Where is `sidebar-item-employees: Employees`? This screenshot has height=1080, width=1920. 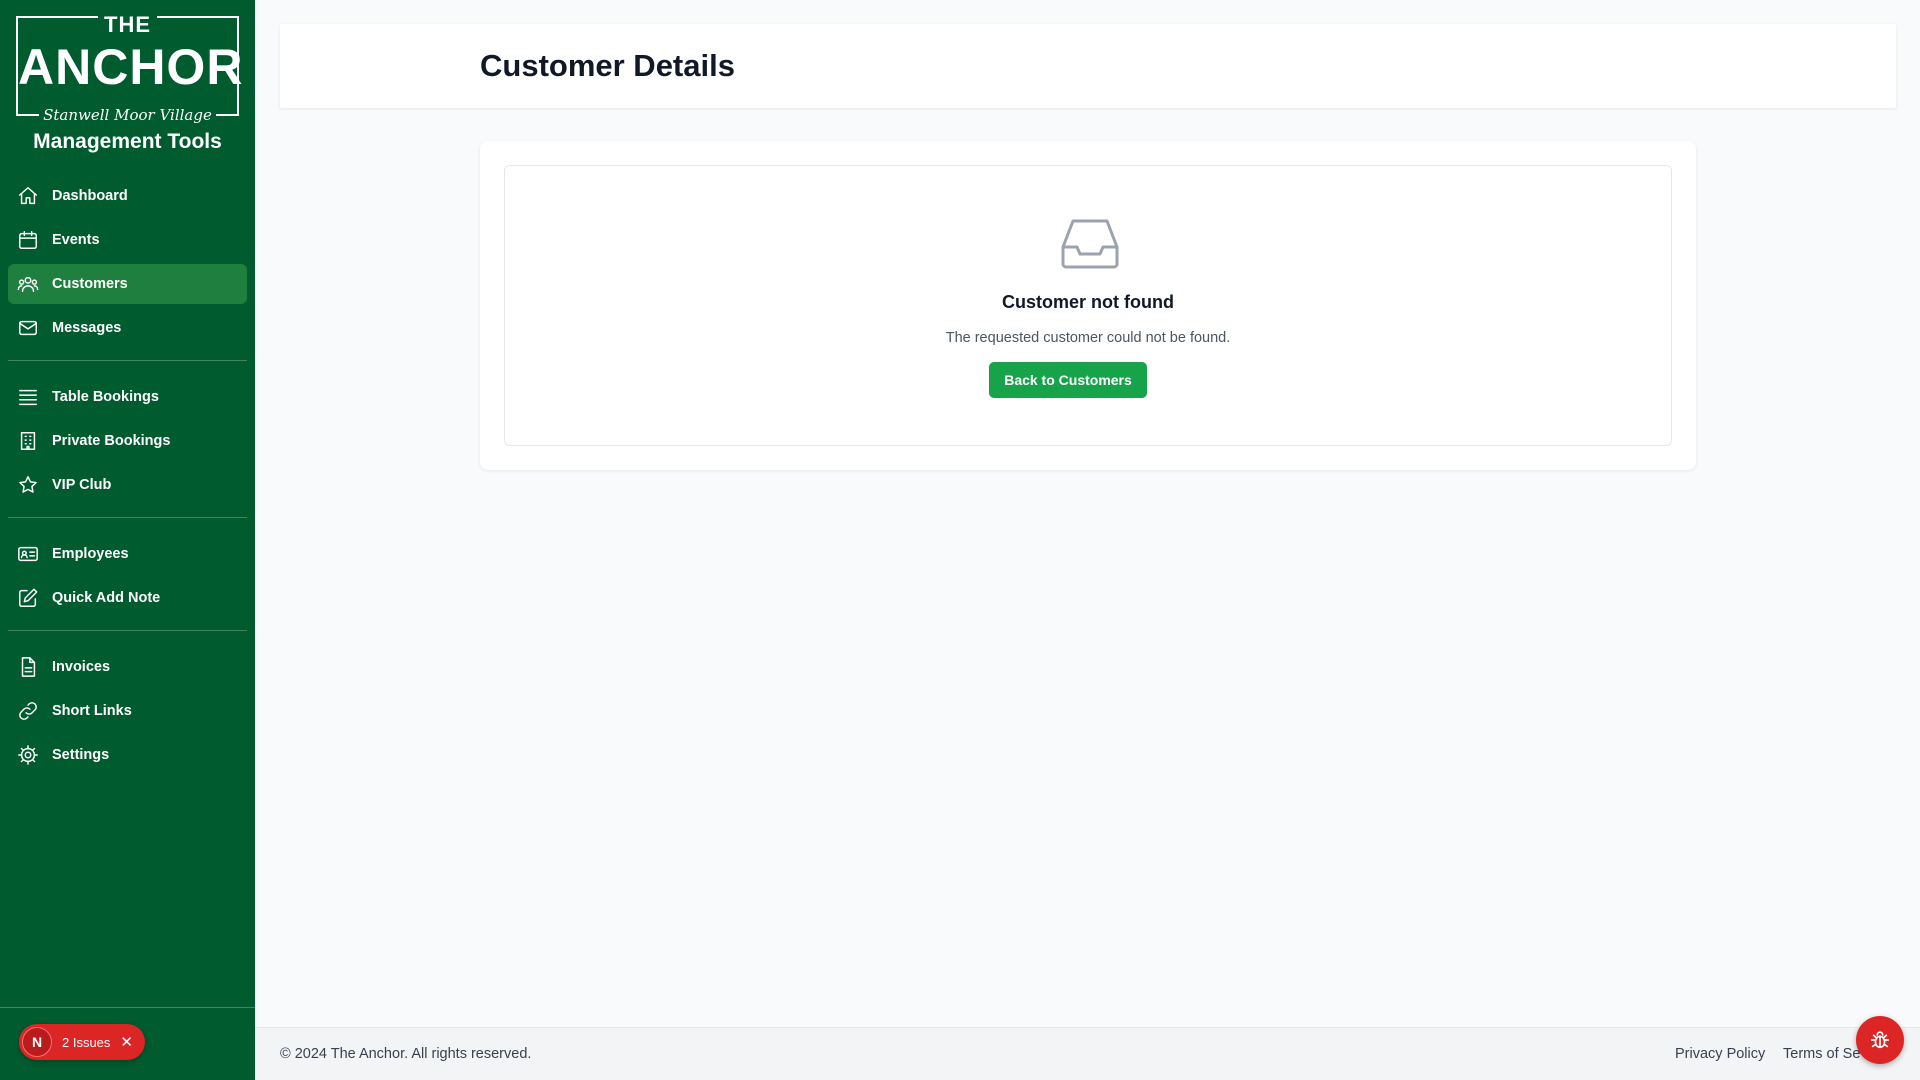 sidebar-item-employees: Employees is located at coordinates (127, 554).